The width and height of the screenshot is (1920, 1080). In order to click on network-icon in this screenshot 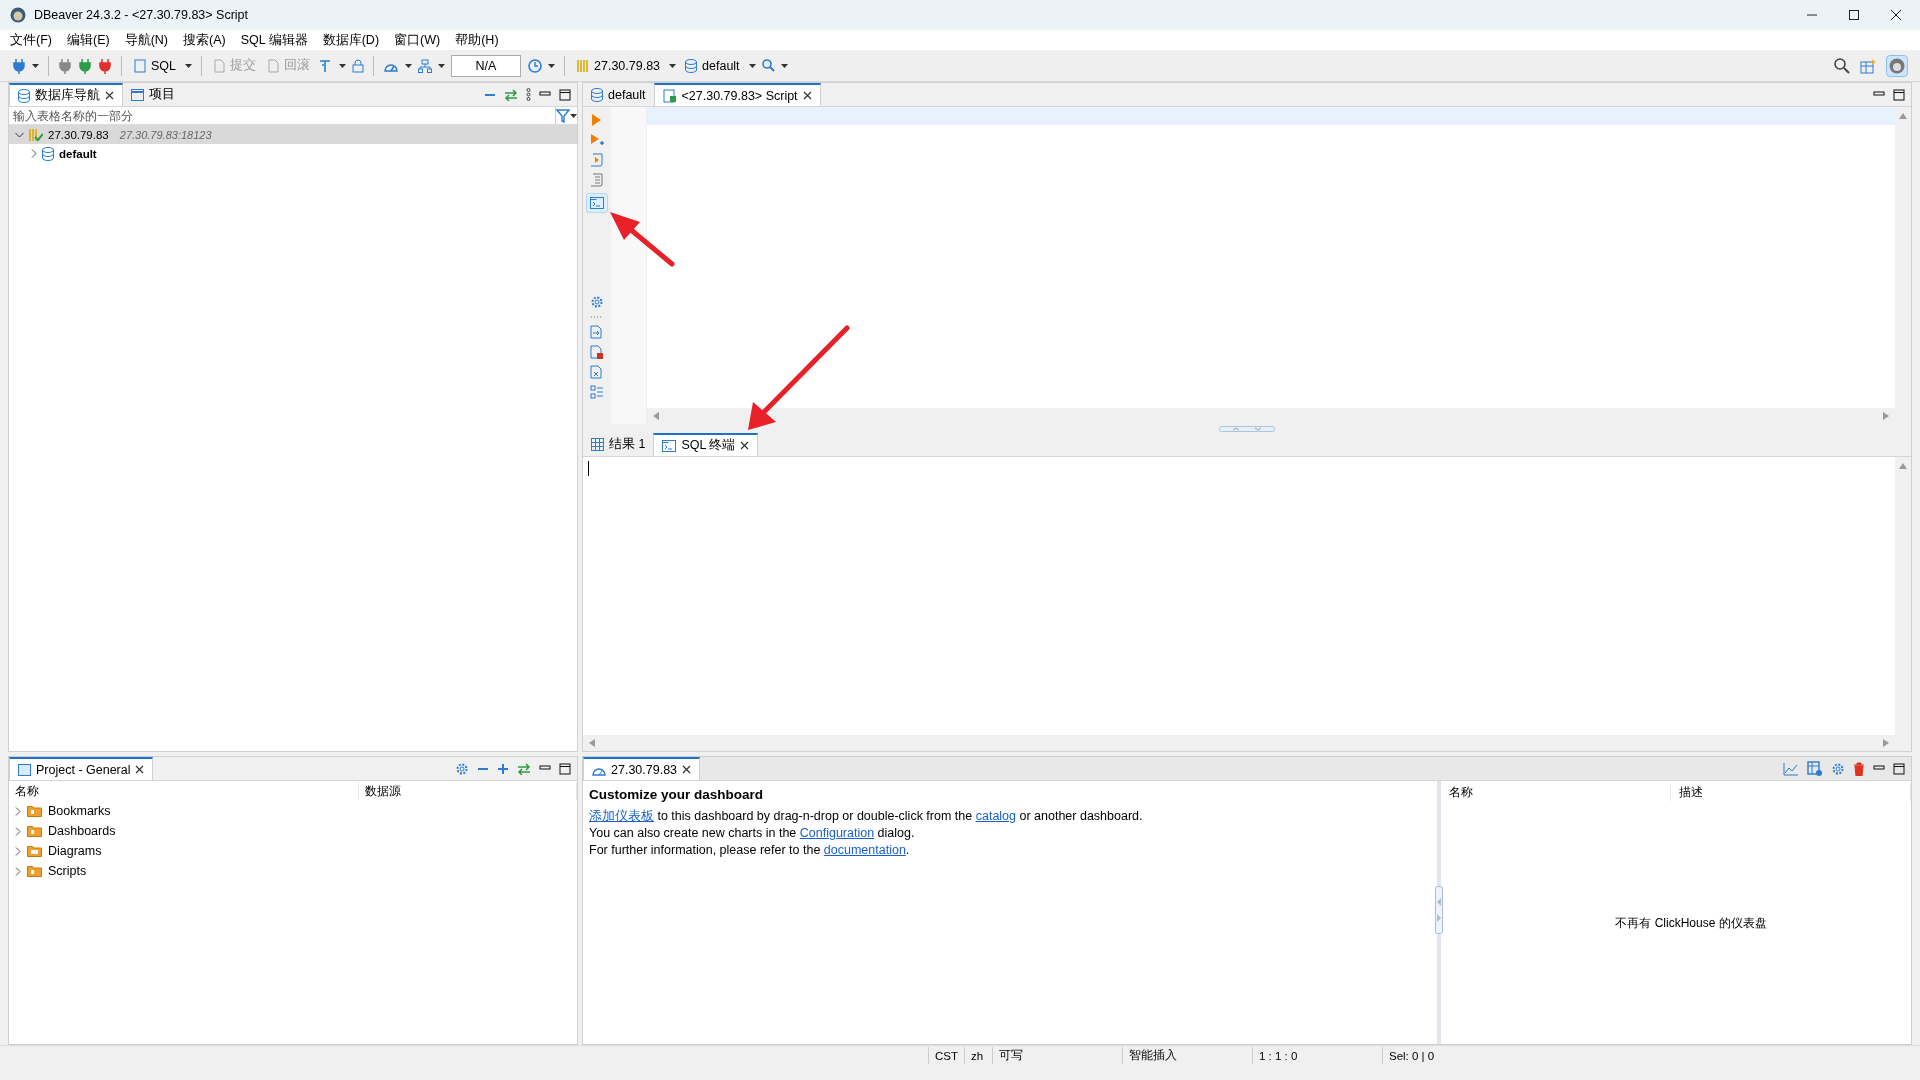, I will do `click(425, 65)`.